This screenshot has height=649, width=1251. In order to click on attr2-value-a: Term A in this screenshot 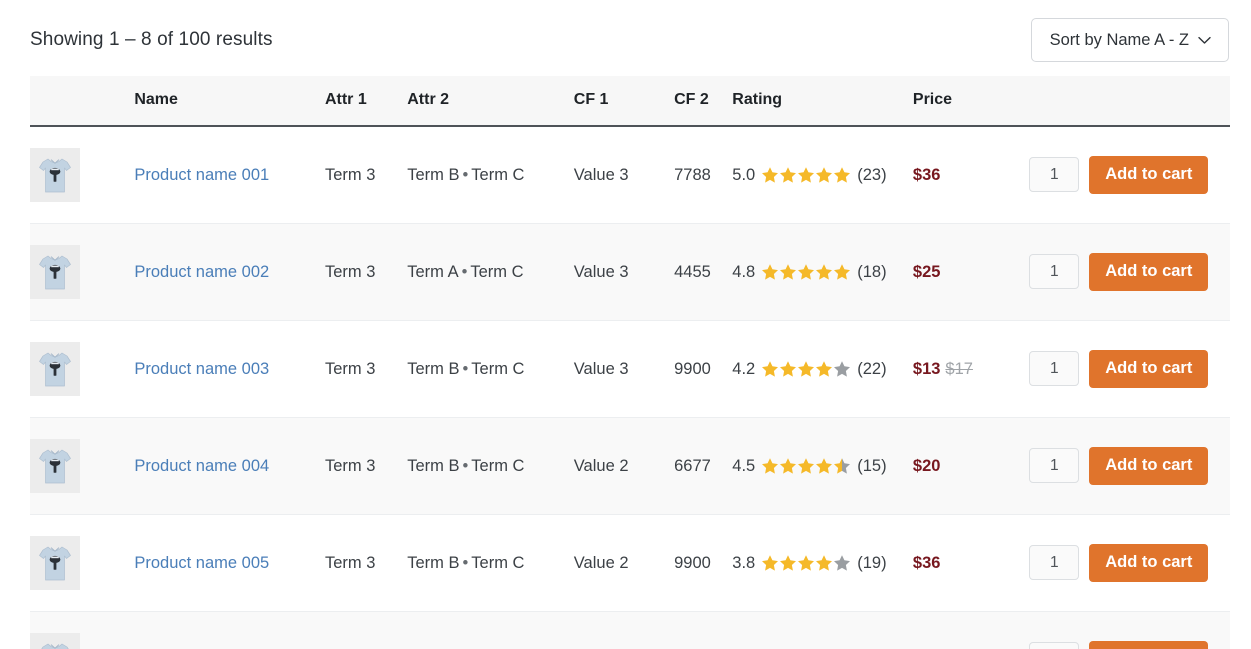, I will do `click(433, 271)`.